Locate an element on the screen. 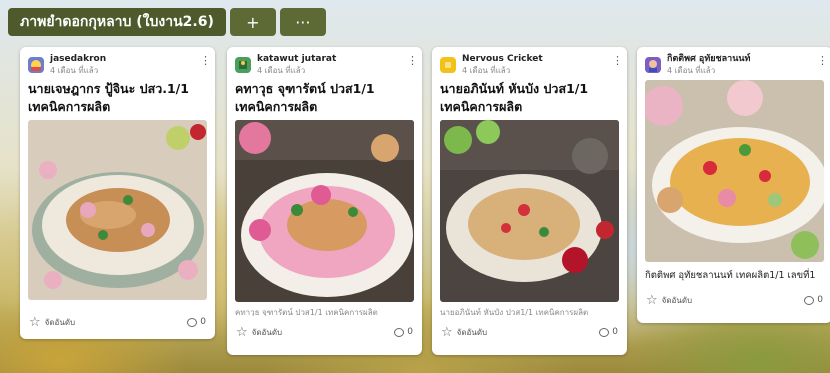 This screenshot has width=830, height=373. author-name: Nervous Cricket is located at coordinates (537, 59).